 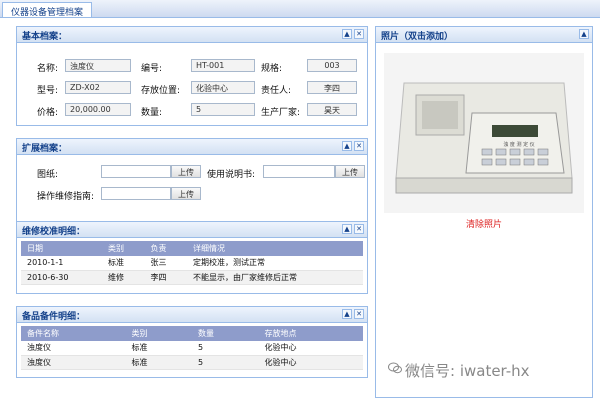 I want to click on spare-parts-header: 备品备件明细： ▲ ✕, so click(x=192, y=315).